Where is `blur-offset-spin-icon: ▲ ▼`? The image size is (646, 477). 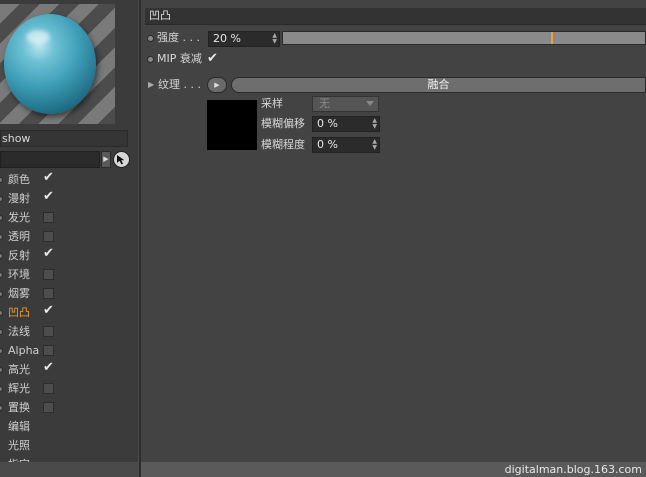 blur-offset-spin-icon: ▲ ▼ is located at coordinates (374, 124).